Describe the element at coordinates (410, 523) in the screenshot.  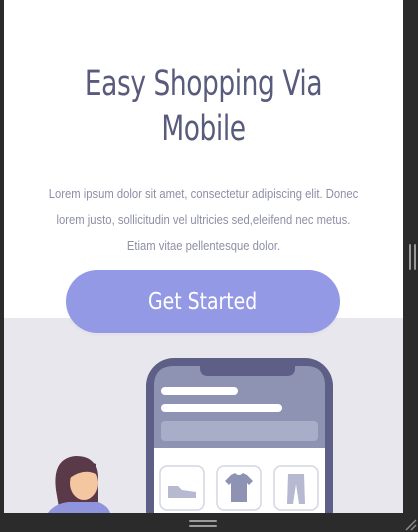
I see `corner-resize-grip-icon` at that location.